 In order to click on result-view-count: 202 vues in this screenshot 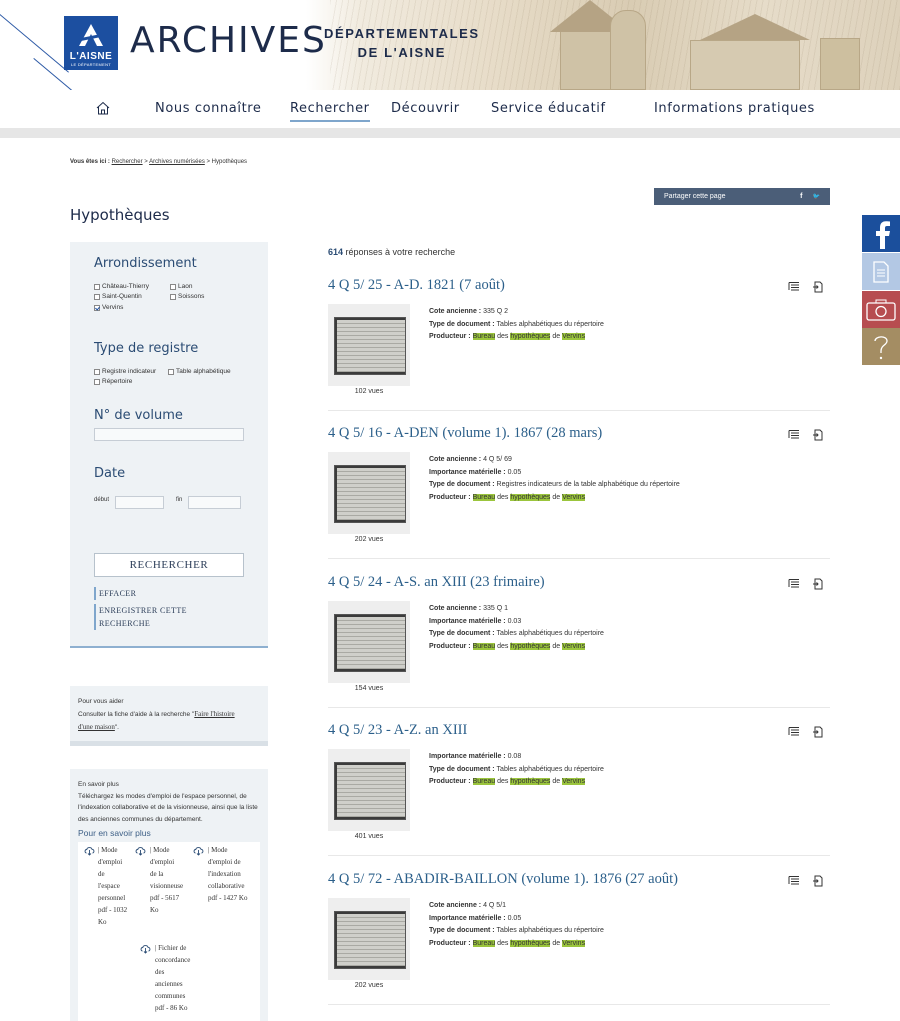, I will do `click(369, 539)`.